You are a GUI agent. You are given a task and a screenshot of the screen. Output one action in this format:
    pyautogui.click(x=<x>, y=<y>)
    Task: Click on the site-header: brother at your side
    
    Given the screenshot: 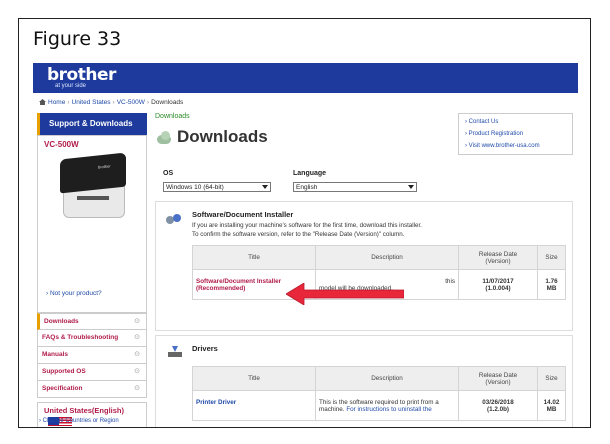 What is the action you would take?
    pyautogui.click(x=305, y=78)
    